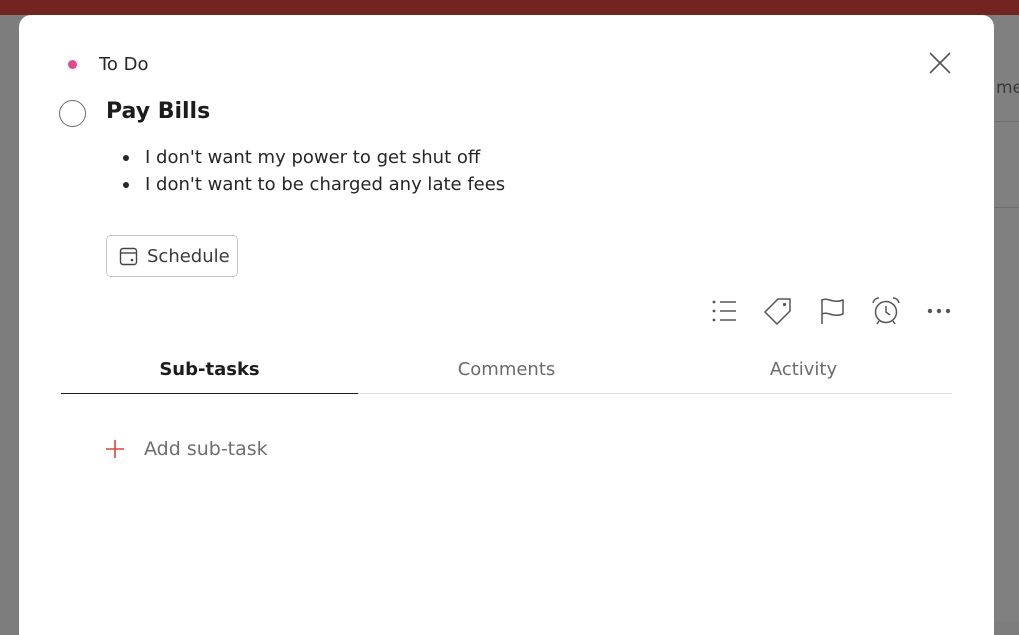 Image resolution: width=1019 pixels, height=635 pixels. Describe the element at coordinates (158, 111) in the screenshot. I see `task-title: Pay Bills` at that location.